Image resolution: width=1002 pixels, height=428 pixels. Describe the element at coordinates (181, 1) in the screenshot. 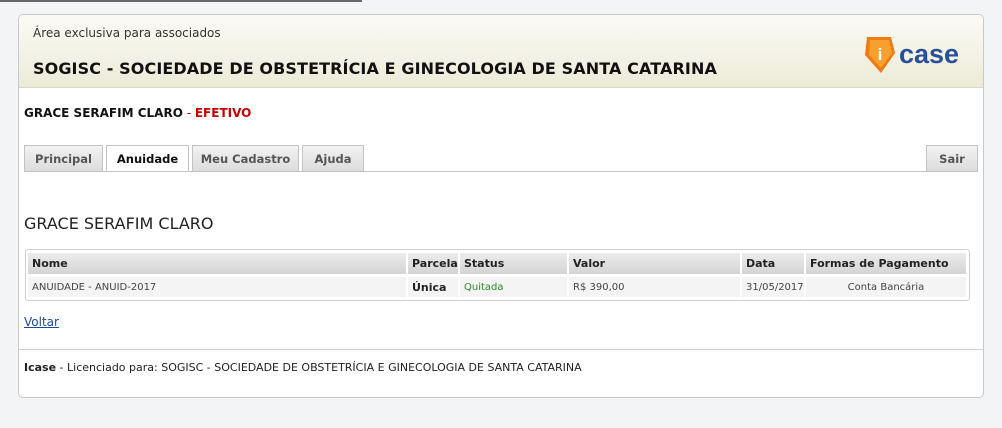

I see `top-divider` at that location.